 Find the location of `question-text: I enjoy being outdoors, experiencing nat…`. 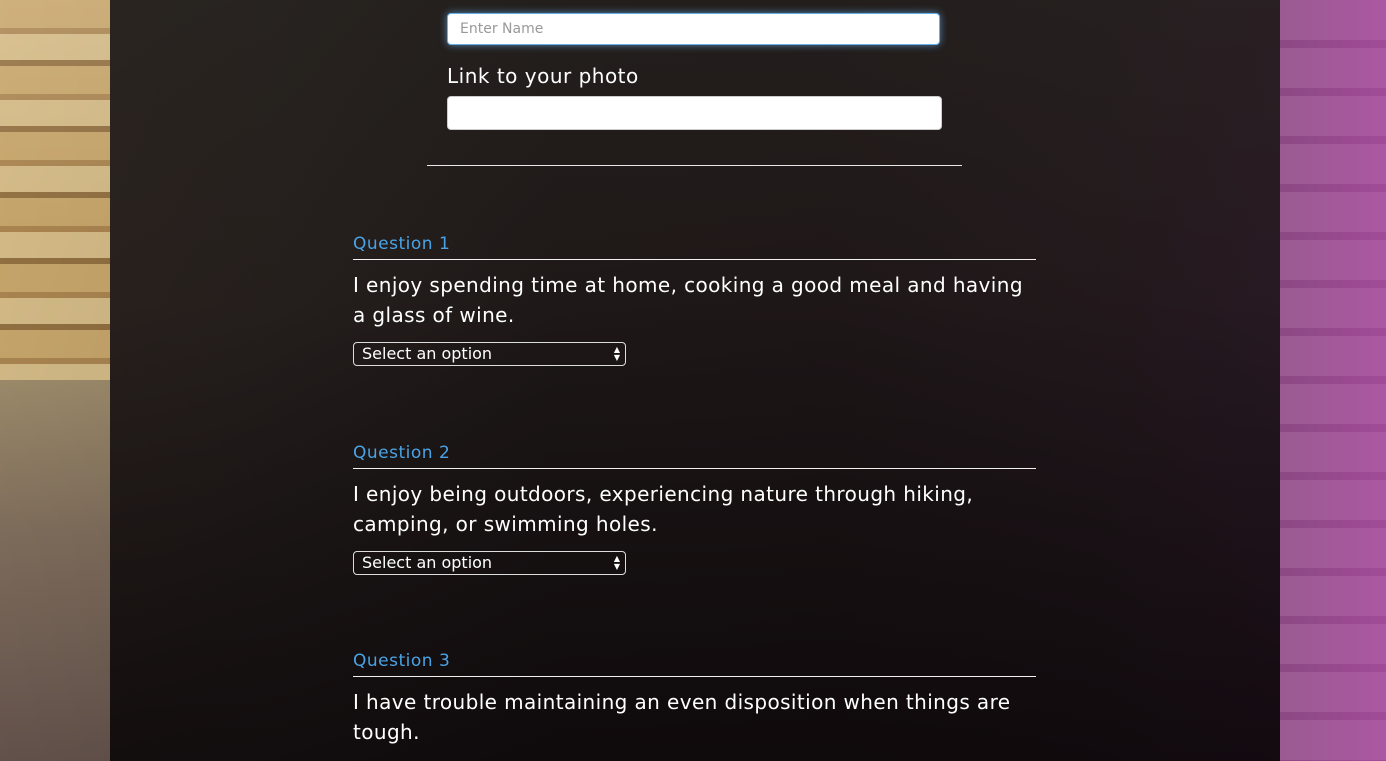

question-text: I enjoy being outdoors, experiencing nat… is located at coordinates (663, 509).